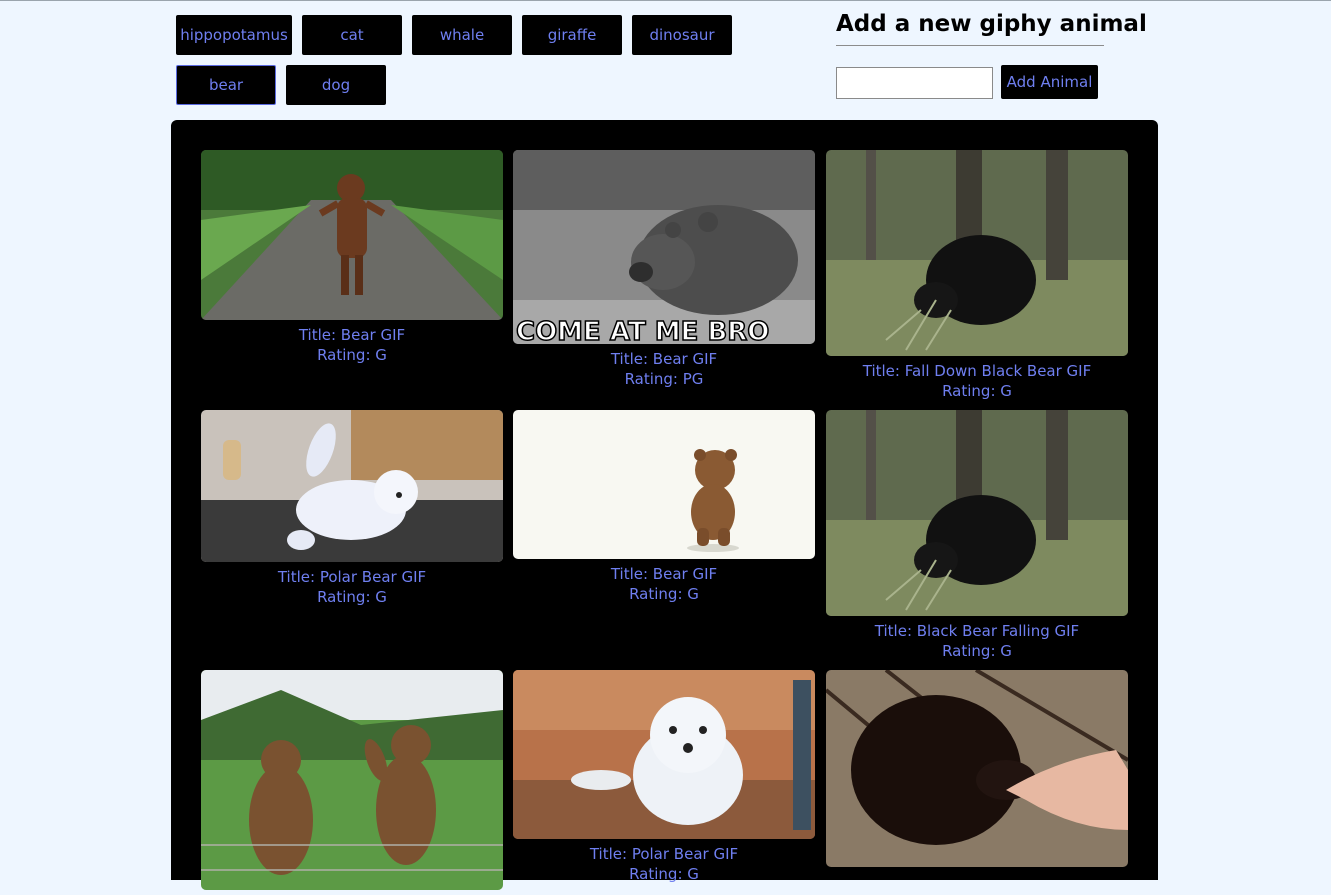 The height and width of the screenshot is (895, 1331). I want to click on animal-input, so click(914, 83).